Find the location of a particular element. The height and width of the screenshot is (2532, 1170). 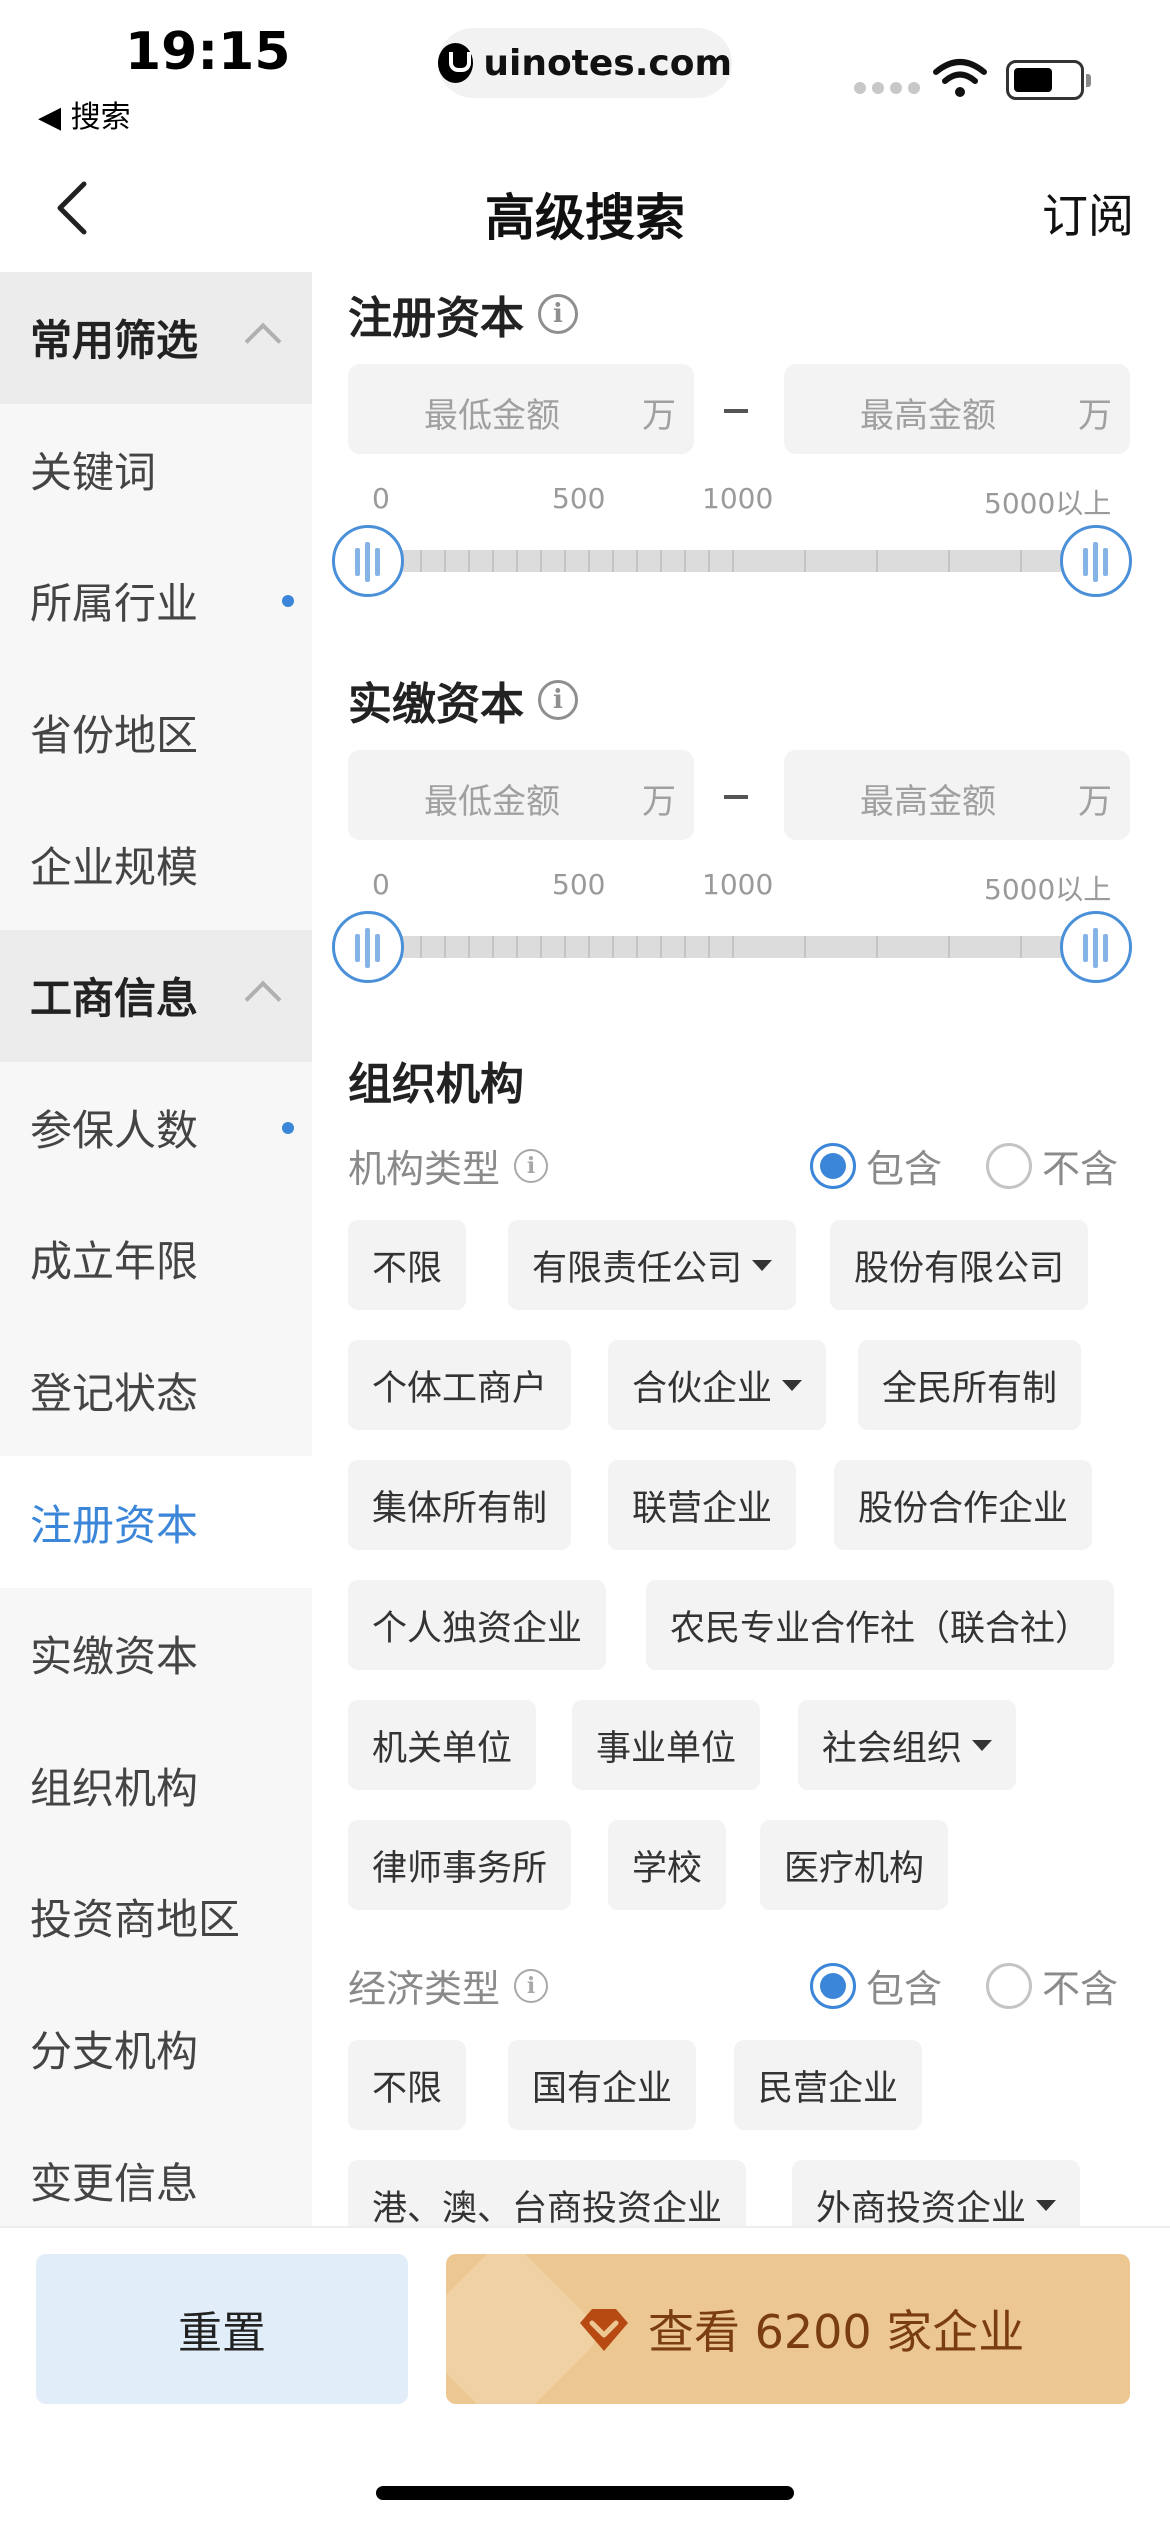

chip-org-type: 联营企业 is located at coordinates (702, 1505).